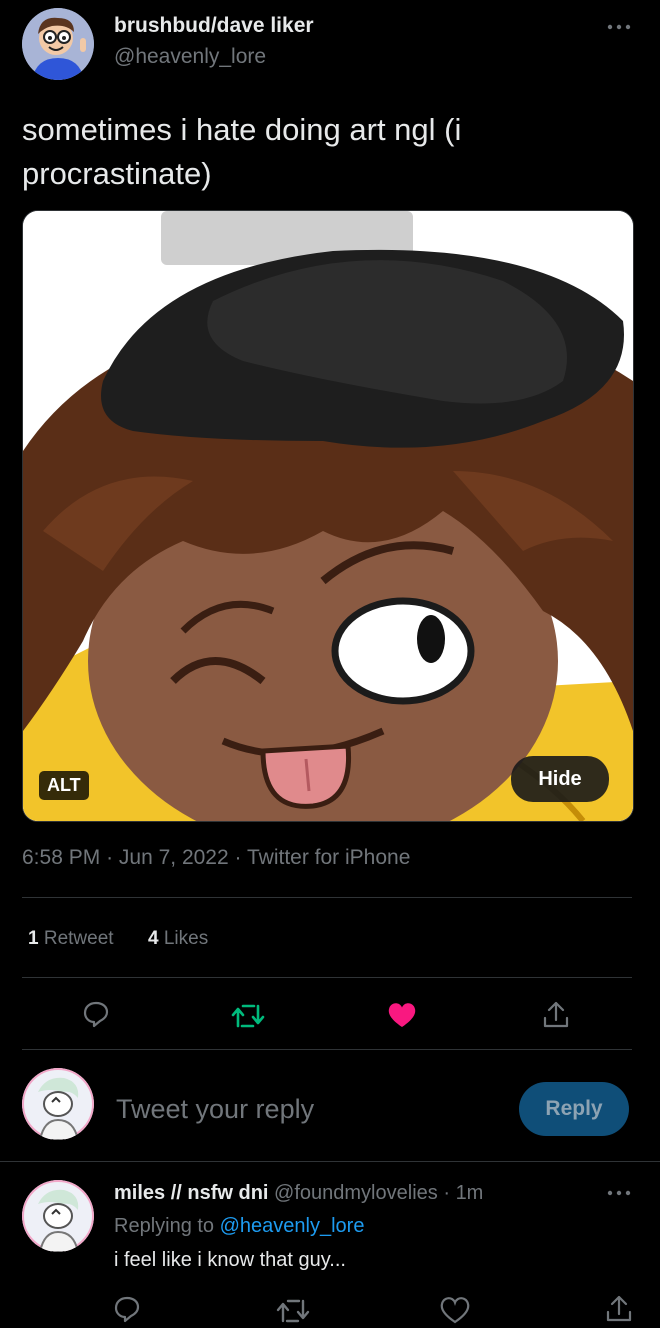 The image size is (660, 1328). I want to click on tweet-time: 6:58 PM, so click(61, 857).